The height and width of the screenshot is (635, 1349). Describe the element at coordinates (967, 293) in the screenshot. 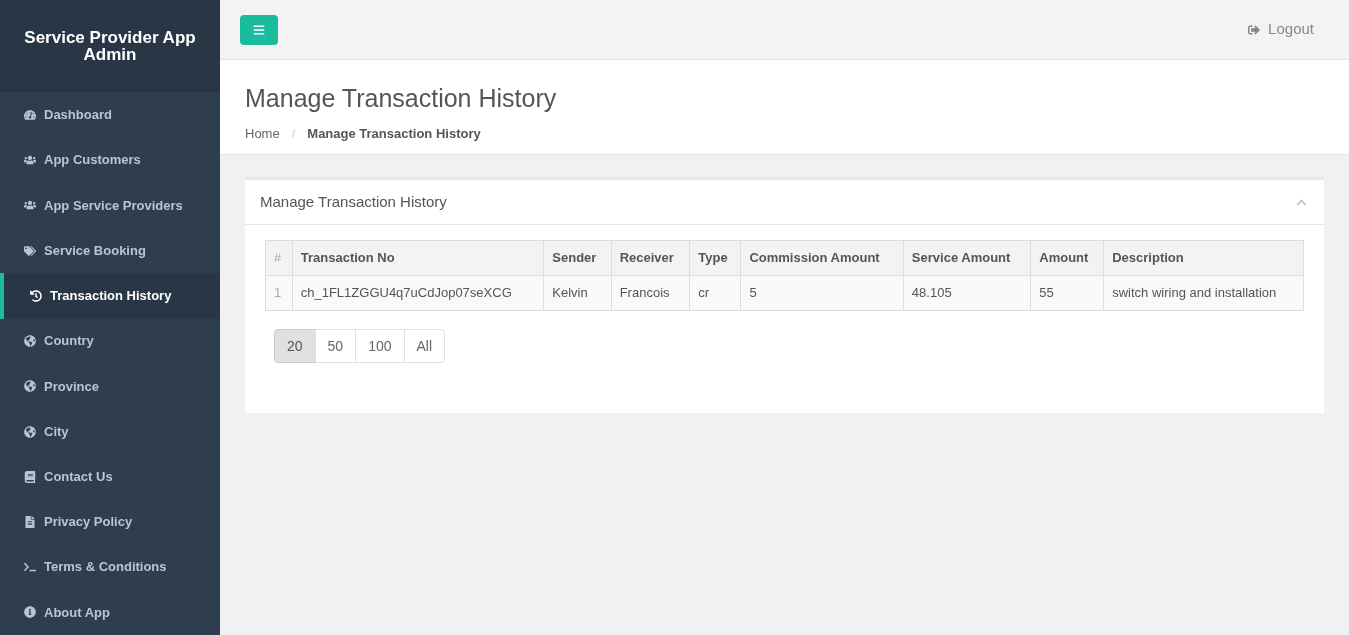

I see `table-cell: 48.105` at that location.